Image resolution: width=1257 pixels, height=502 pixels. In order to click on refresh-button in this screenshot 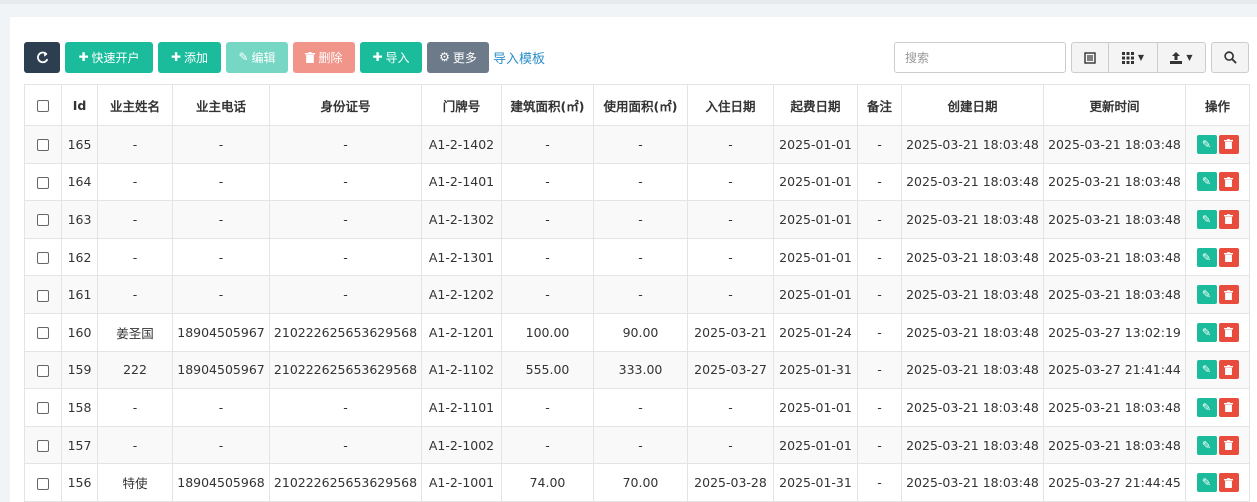, I will do `click(42, 57)`.